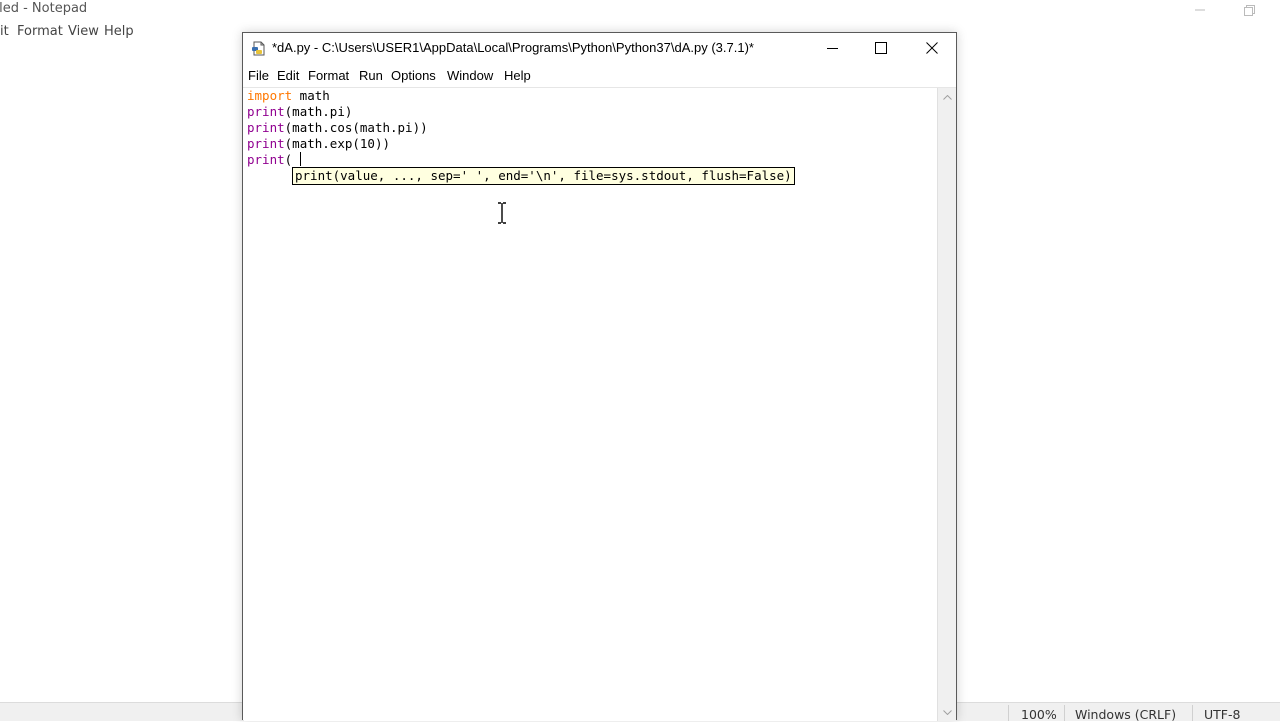 Image resolution: width=1280 pixels, height=722 pixels. Describe the element at coordinates (40, 31) in the screenshot. I see `notepad-menu-format: Format` at that location.